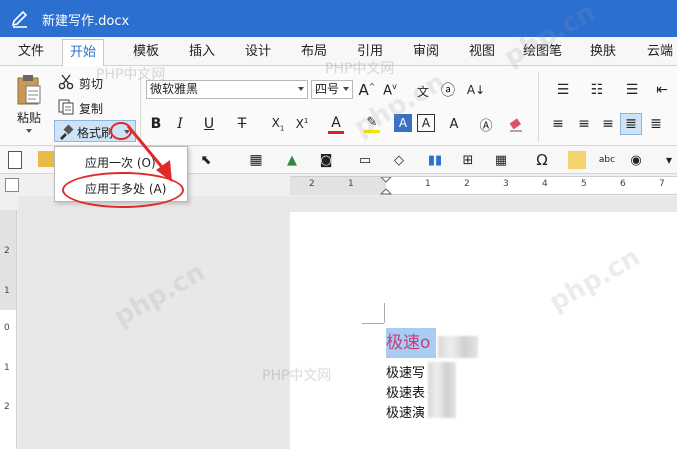 The image size is (677, 449). I want to click on subscript-button: X1, so click(278, 124).